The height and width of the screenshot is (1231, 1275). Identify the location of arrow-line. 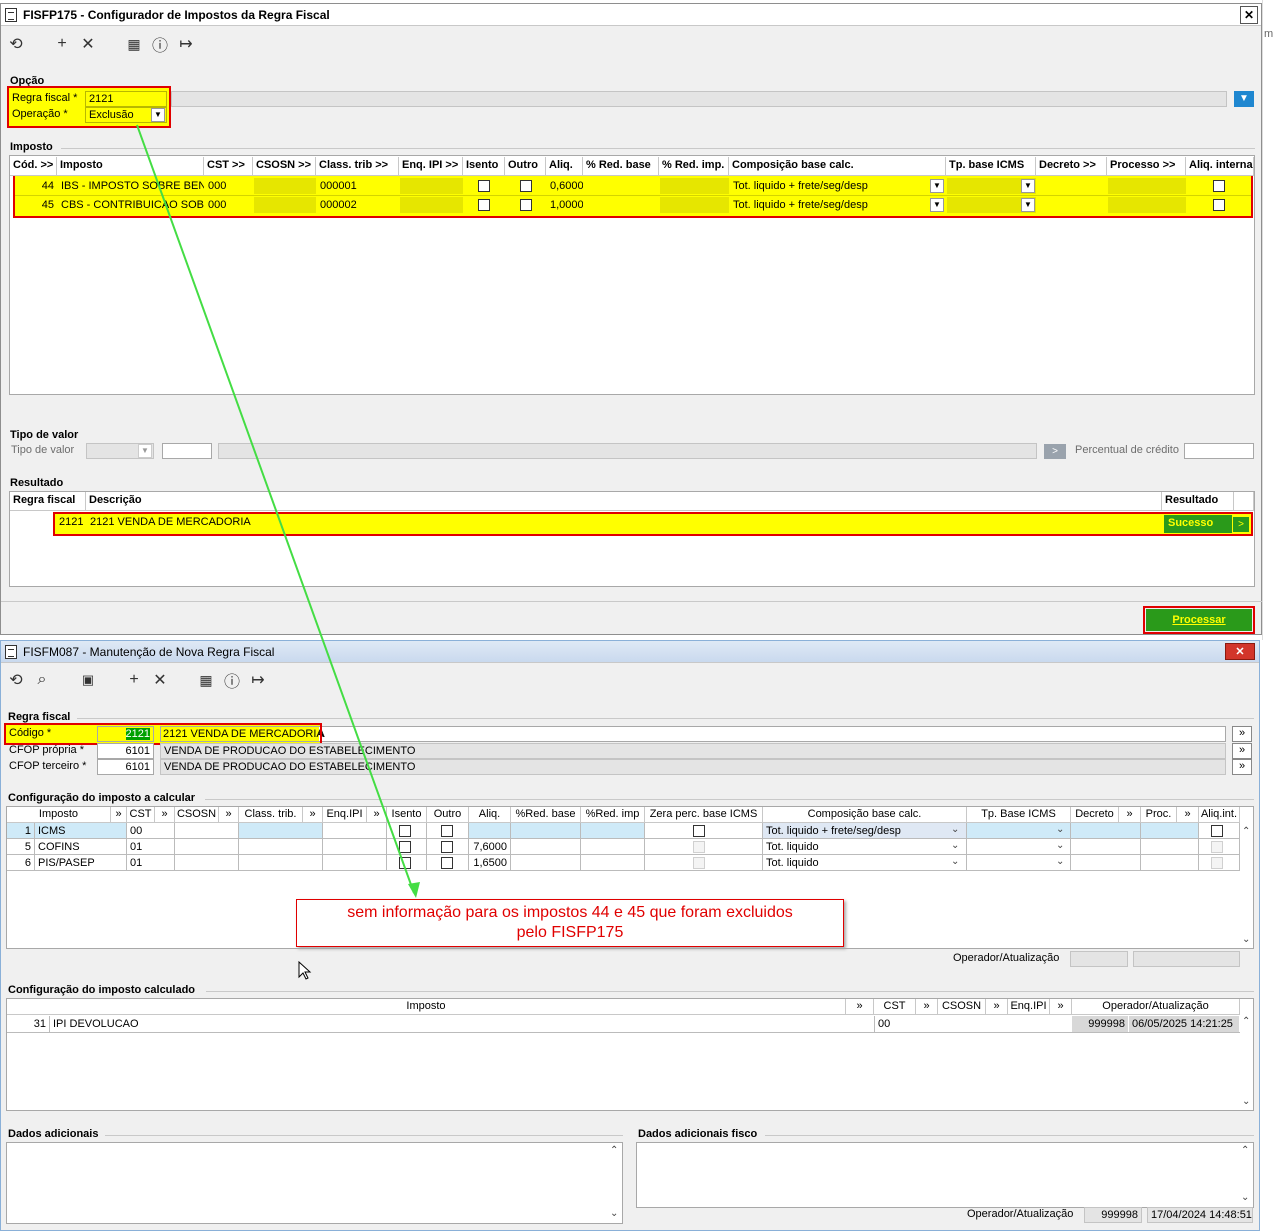
(275, 509).